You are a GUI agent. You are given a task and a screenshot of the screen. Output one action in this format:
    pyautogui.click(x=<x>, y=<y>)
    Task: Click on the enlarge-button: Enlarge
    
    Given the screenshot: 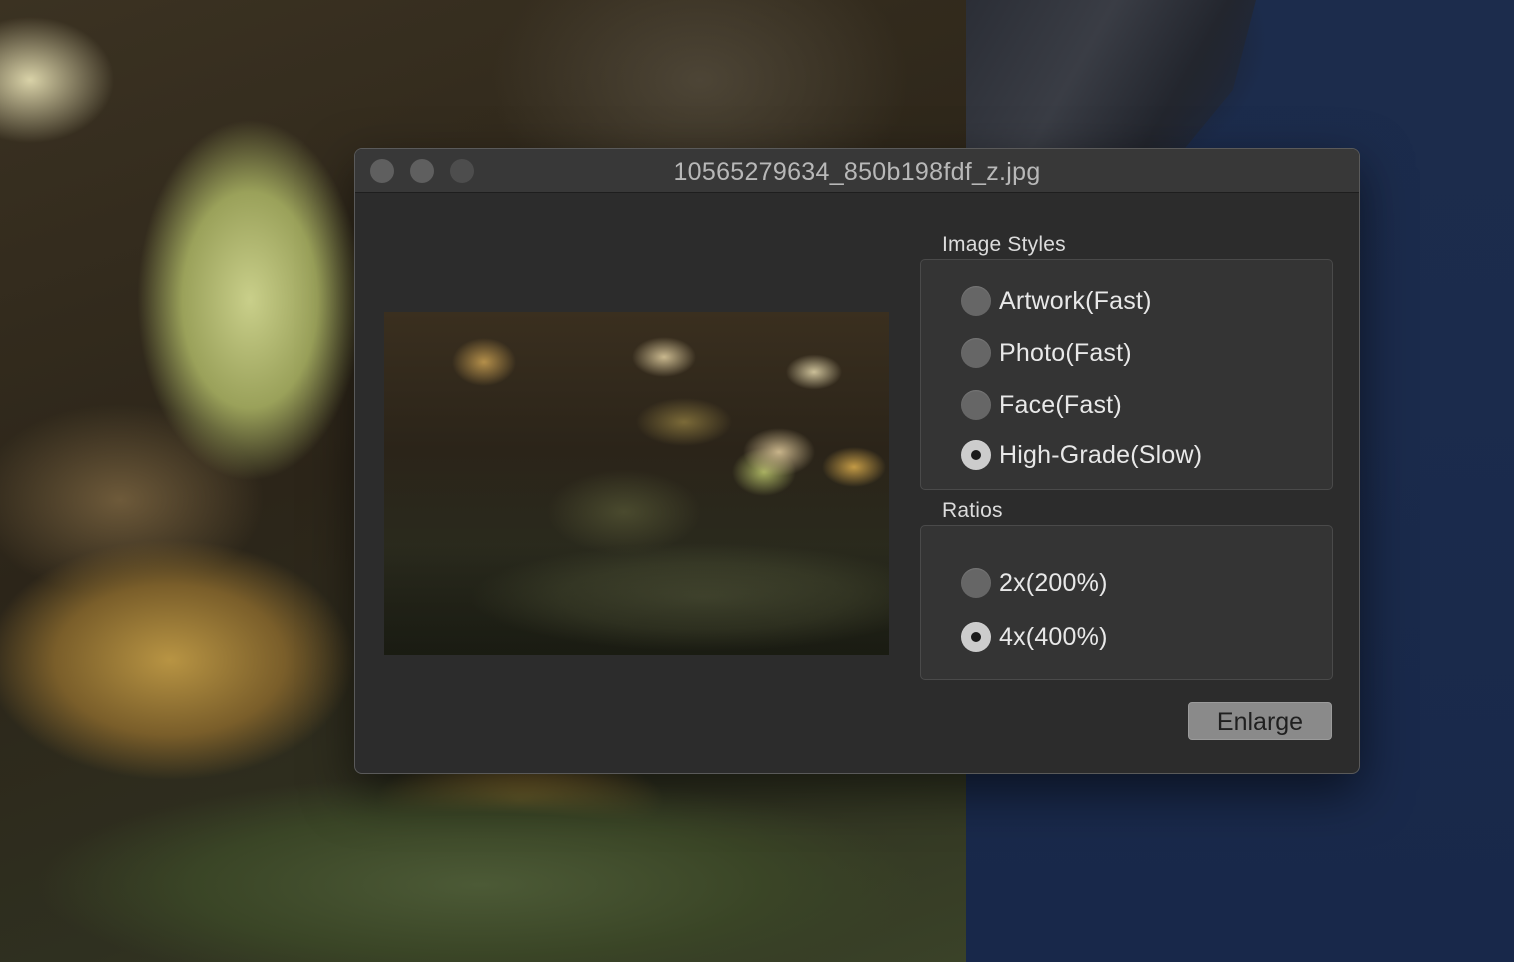 What is the action you would take?
    pyautogui.click(x=1260, y=721)
    